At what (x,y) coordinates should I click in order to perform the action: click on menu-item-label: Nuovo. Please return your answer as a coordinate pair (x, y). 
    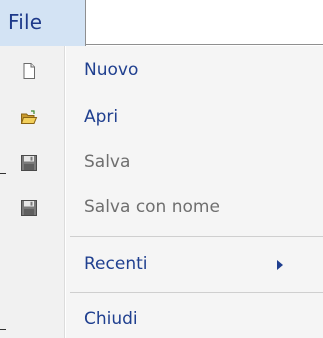
    Looking at the image, I should click on (111, 70).